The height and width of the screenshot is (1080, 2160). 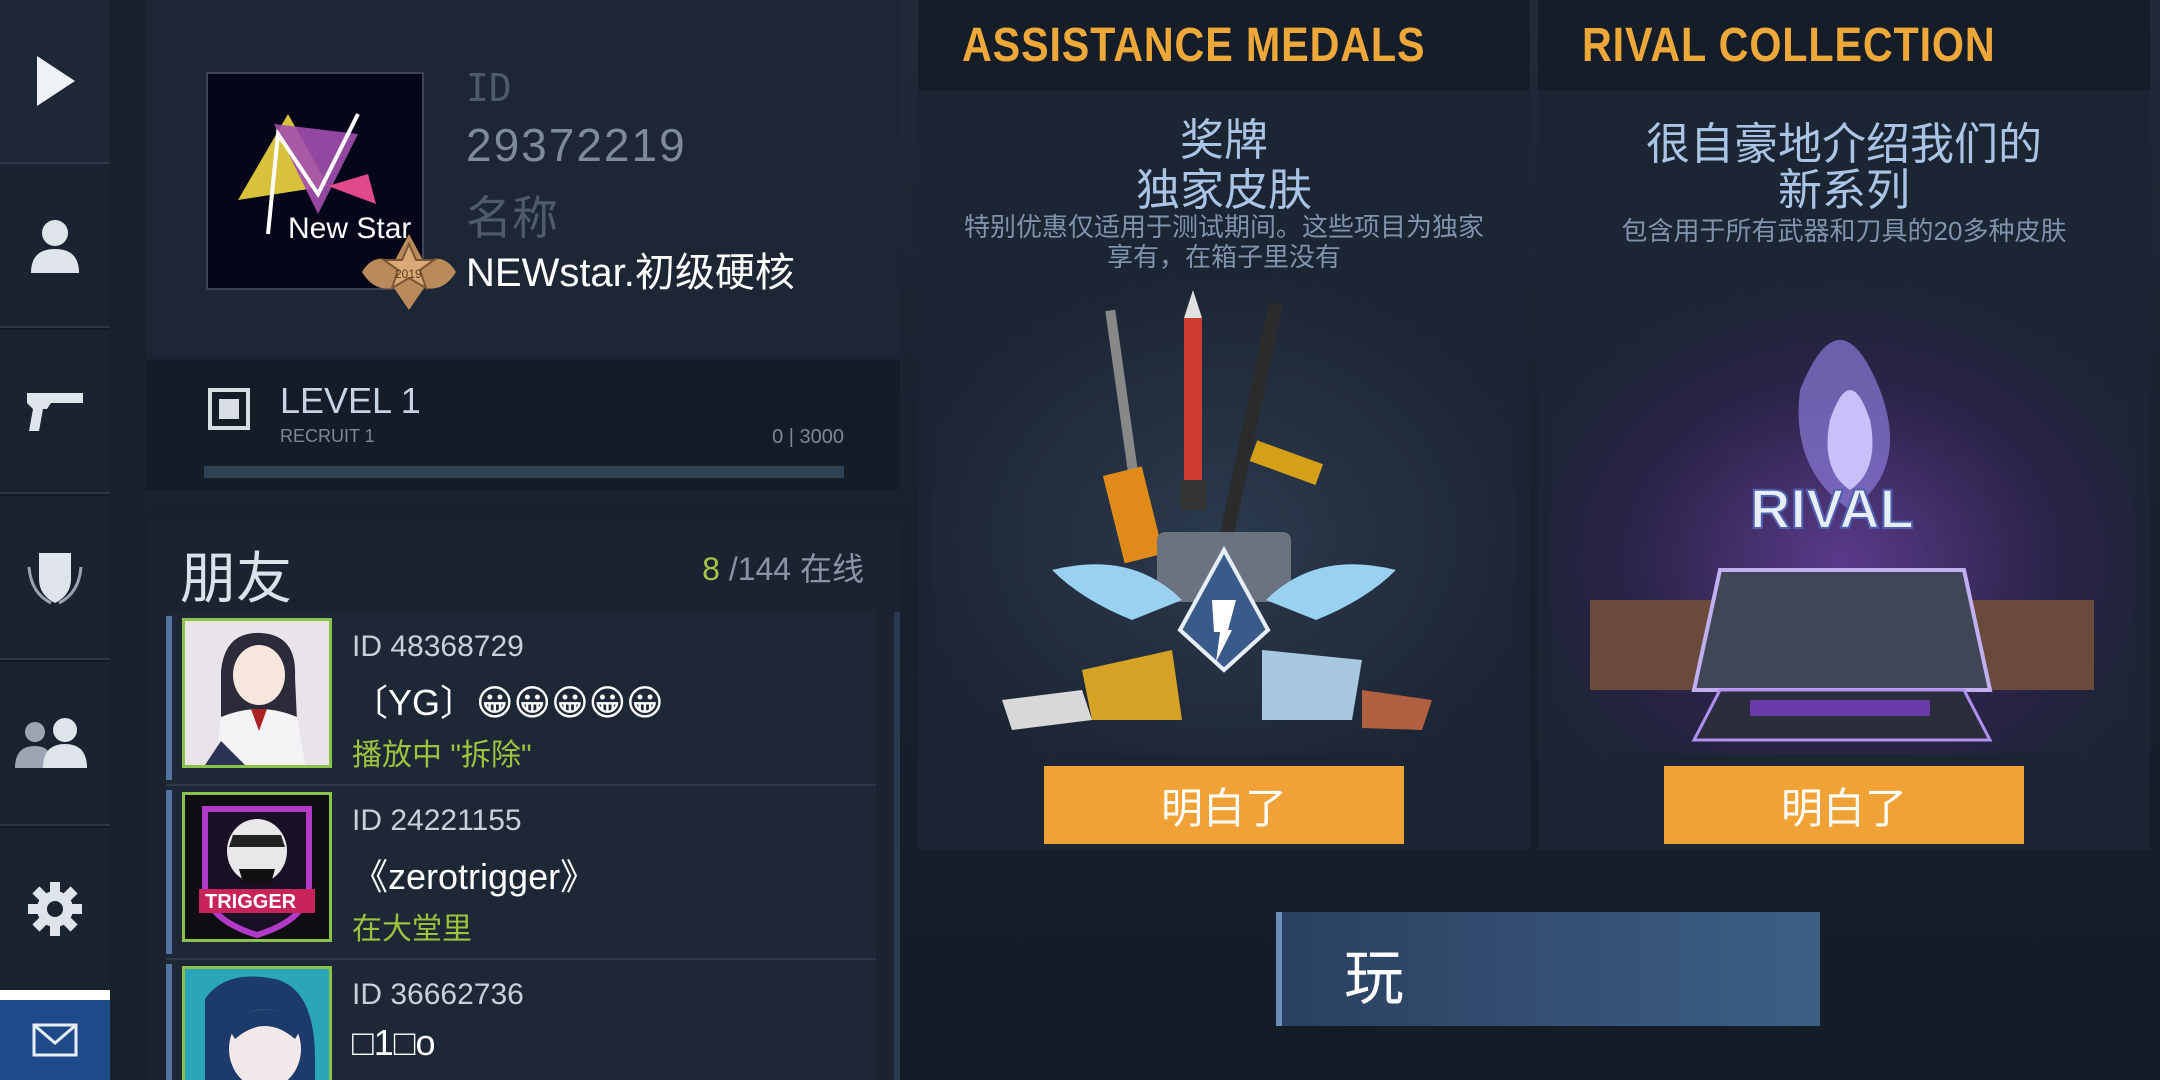 What do you see at coordinates (512, 218) in the screenshot?
I see `name-label: 名称` at bounding box center [512, 218].